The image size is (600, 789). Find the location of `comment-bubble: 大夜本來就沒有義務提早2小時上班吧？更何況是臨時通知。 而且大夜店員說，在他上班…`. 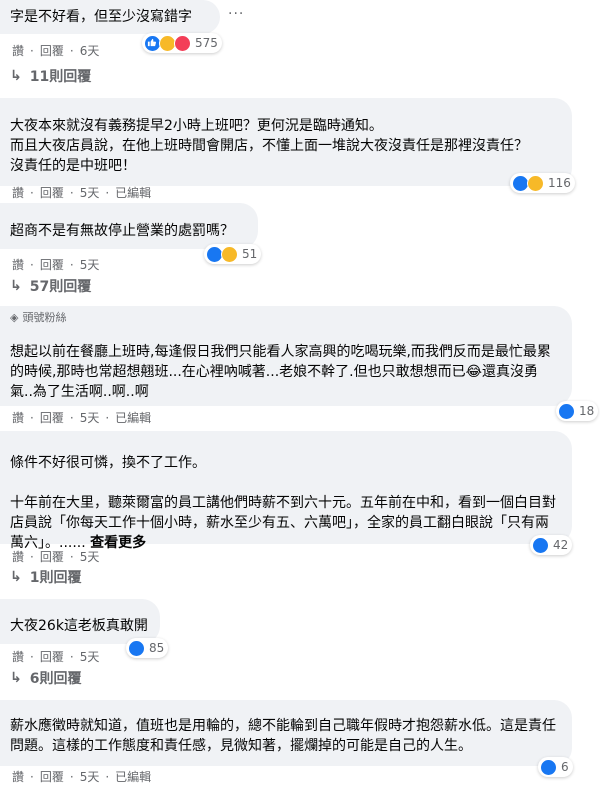

comment-bubble: 大夜本來就沒有義務提早2小時上班吧？更何況是臨時通知。 而且大夜店員說，在他上班… is located at coordinates (286, 142).